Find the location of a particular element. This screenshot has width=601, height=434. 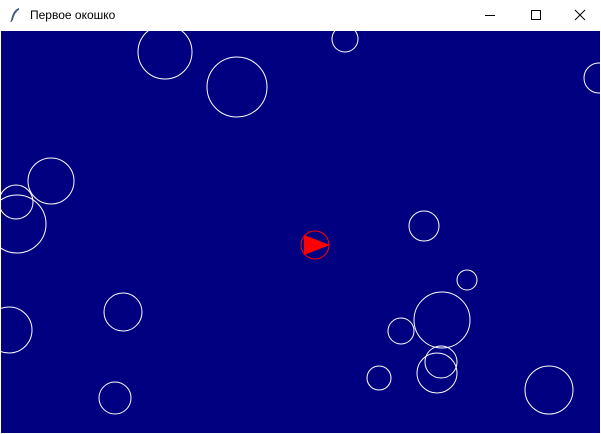

maximize-icon is located at coordinates (536, 14).